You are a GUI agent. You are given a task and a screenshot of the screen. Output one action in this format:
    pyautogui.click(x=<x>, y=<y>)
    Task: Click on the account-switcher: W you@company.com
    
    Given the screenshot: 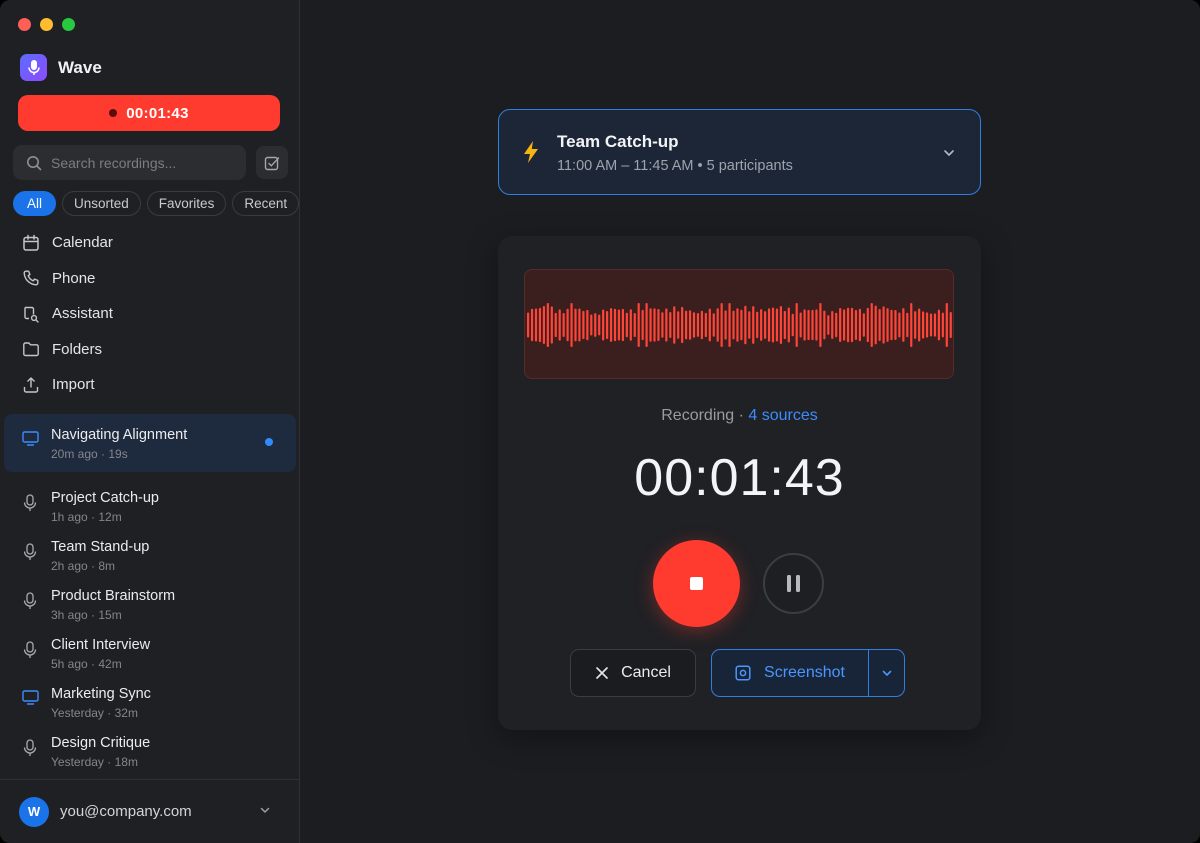 What is the action you would take?
    pyautogui.click(x=149, y=811)
    